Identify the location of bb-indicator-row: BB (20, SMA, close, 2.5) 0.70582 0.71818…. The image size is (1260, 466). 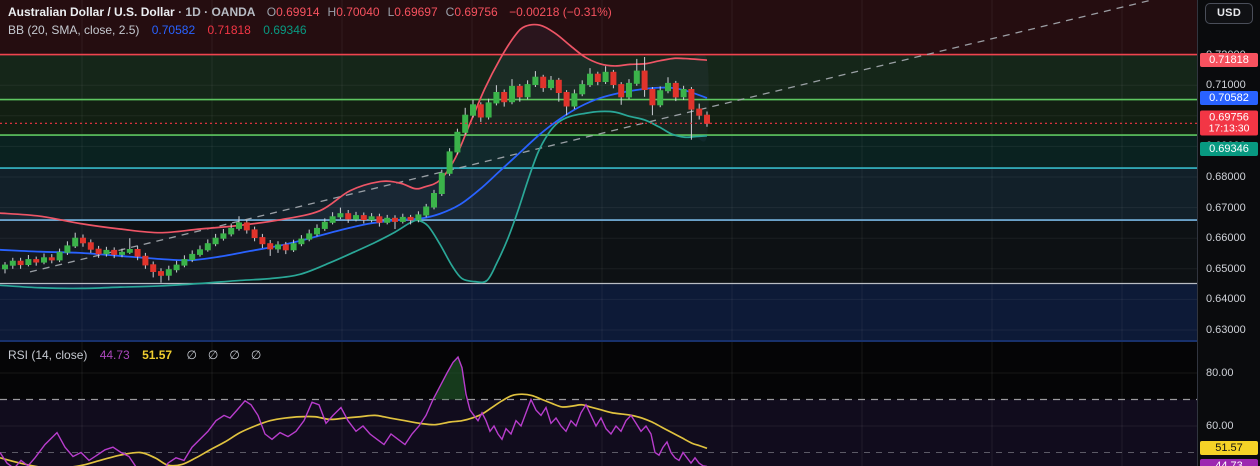
(157, 30).